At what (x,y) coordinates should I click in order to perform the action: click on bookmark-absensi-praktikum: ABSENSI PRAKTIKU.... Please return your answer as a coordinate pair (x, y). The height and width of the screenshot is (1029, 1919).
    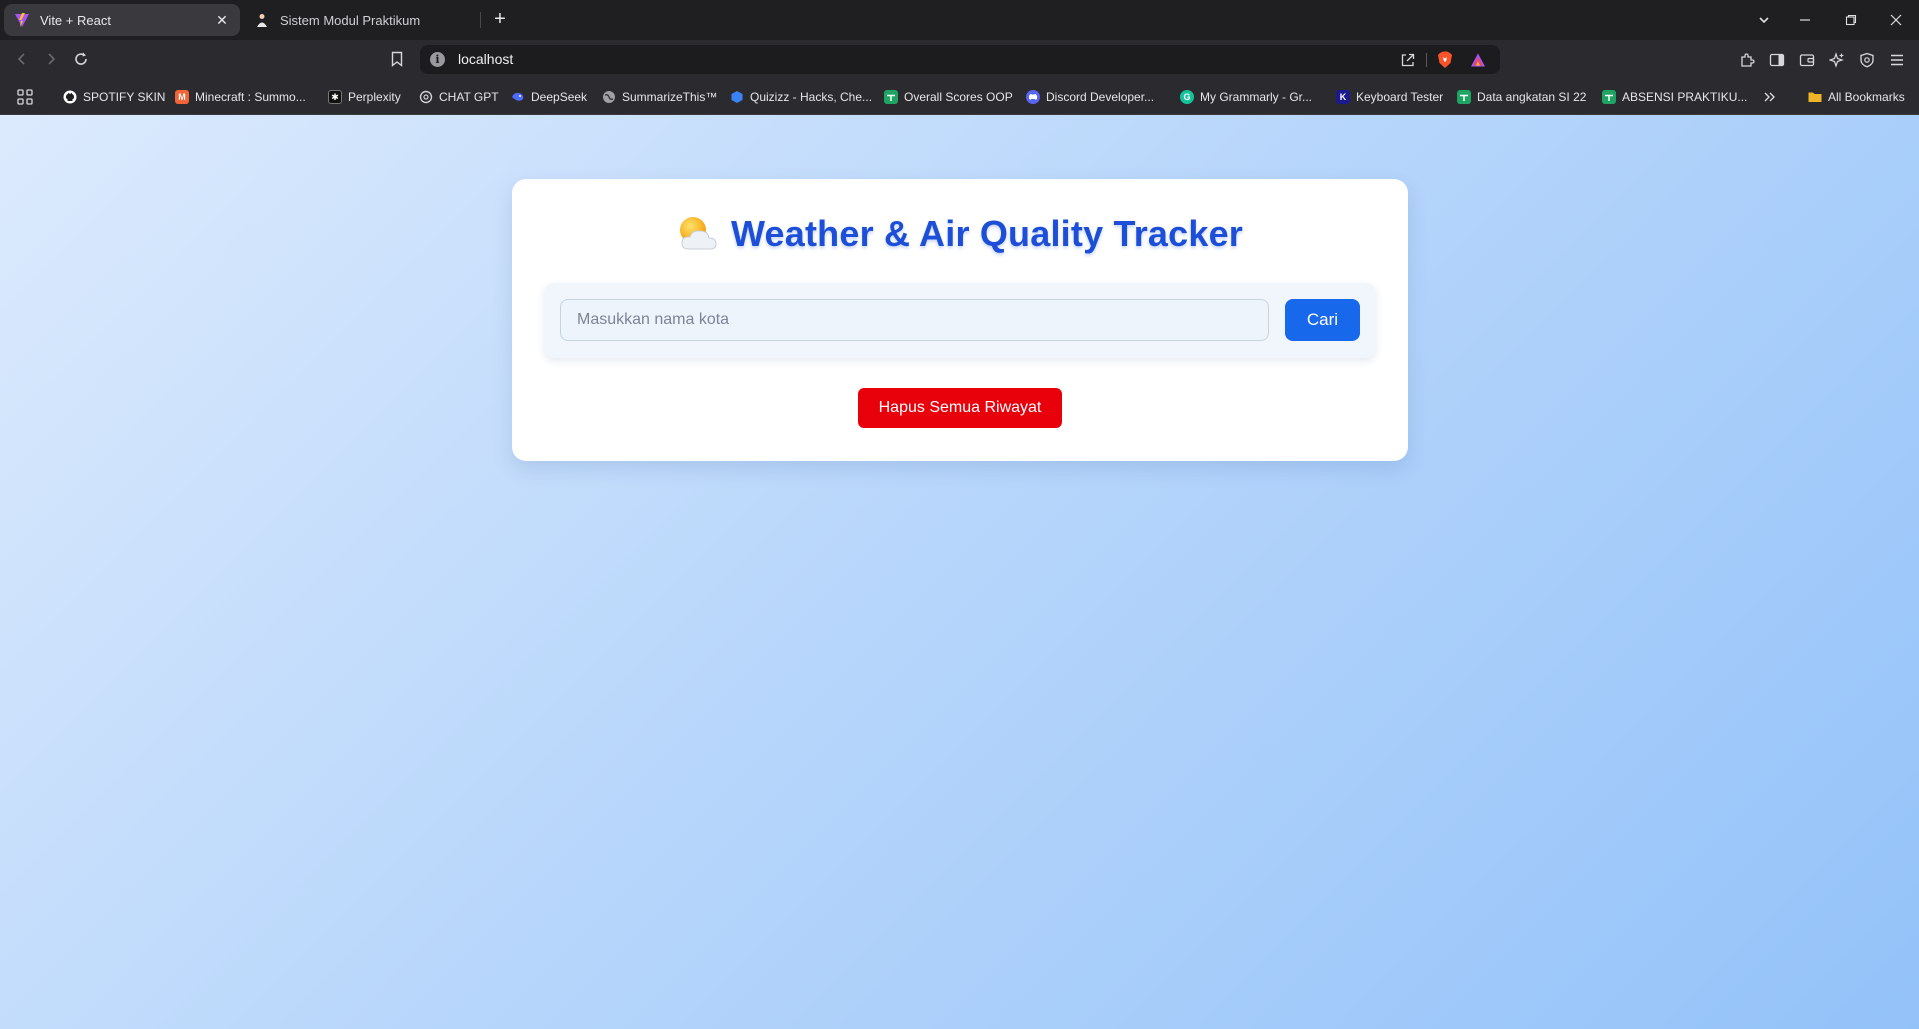
    Looking at the image, I should click on (1674, 97).